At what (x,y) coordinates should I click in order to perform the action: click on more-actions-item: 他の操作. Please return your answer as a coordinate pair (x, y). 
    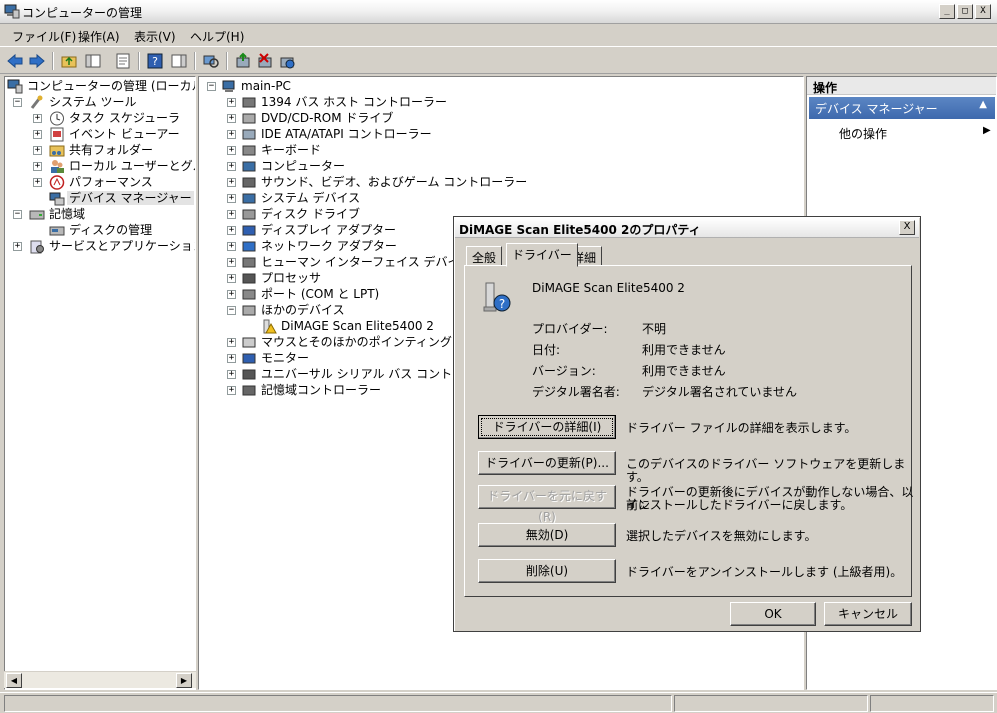
    Looking at the image, I should click on (863, 133).